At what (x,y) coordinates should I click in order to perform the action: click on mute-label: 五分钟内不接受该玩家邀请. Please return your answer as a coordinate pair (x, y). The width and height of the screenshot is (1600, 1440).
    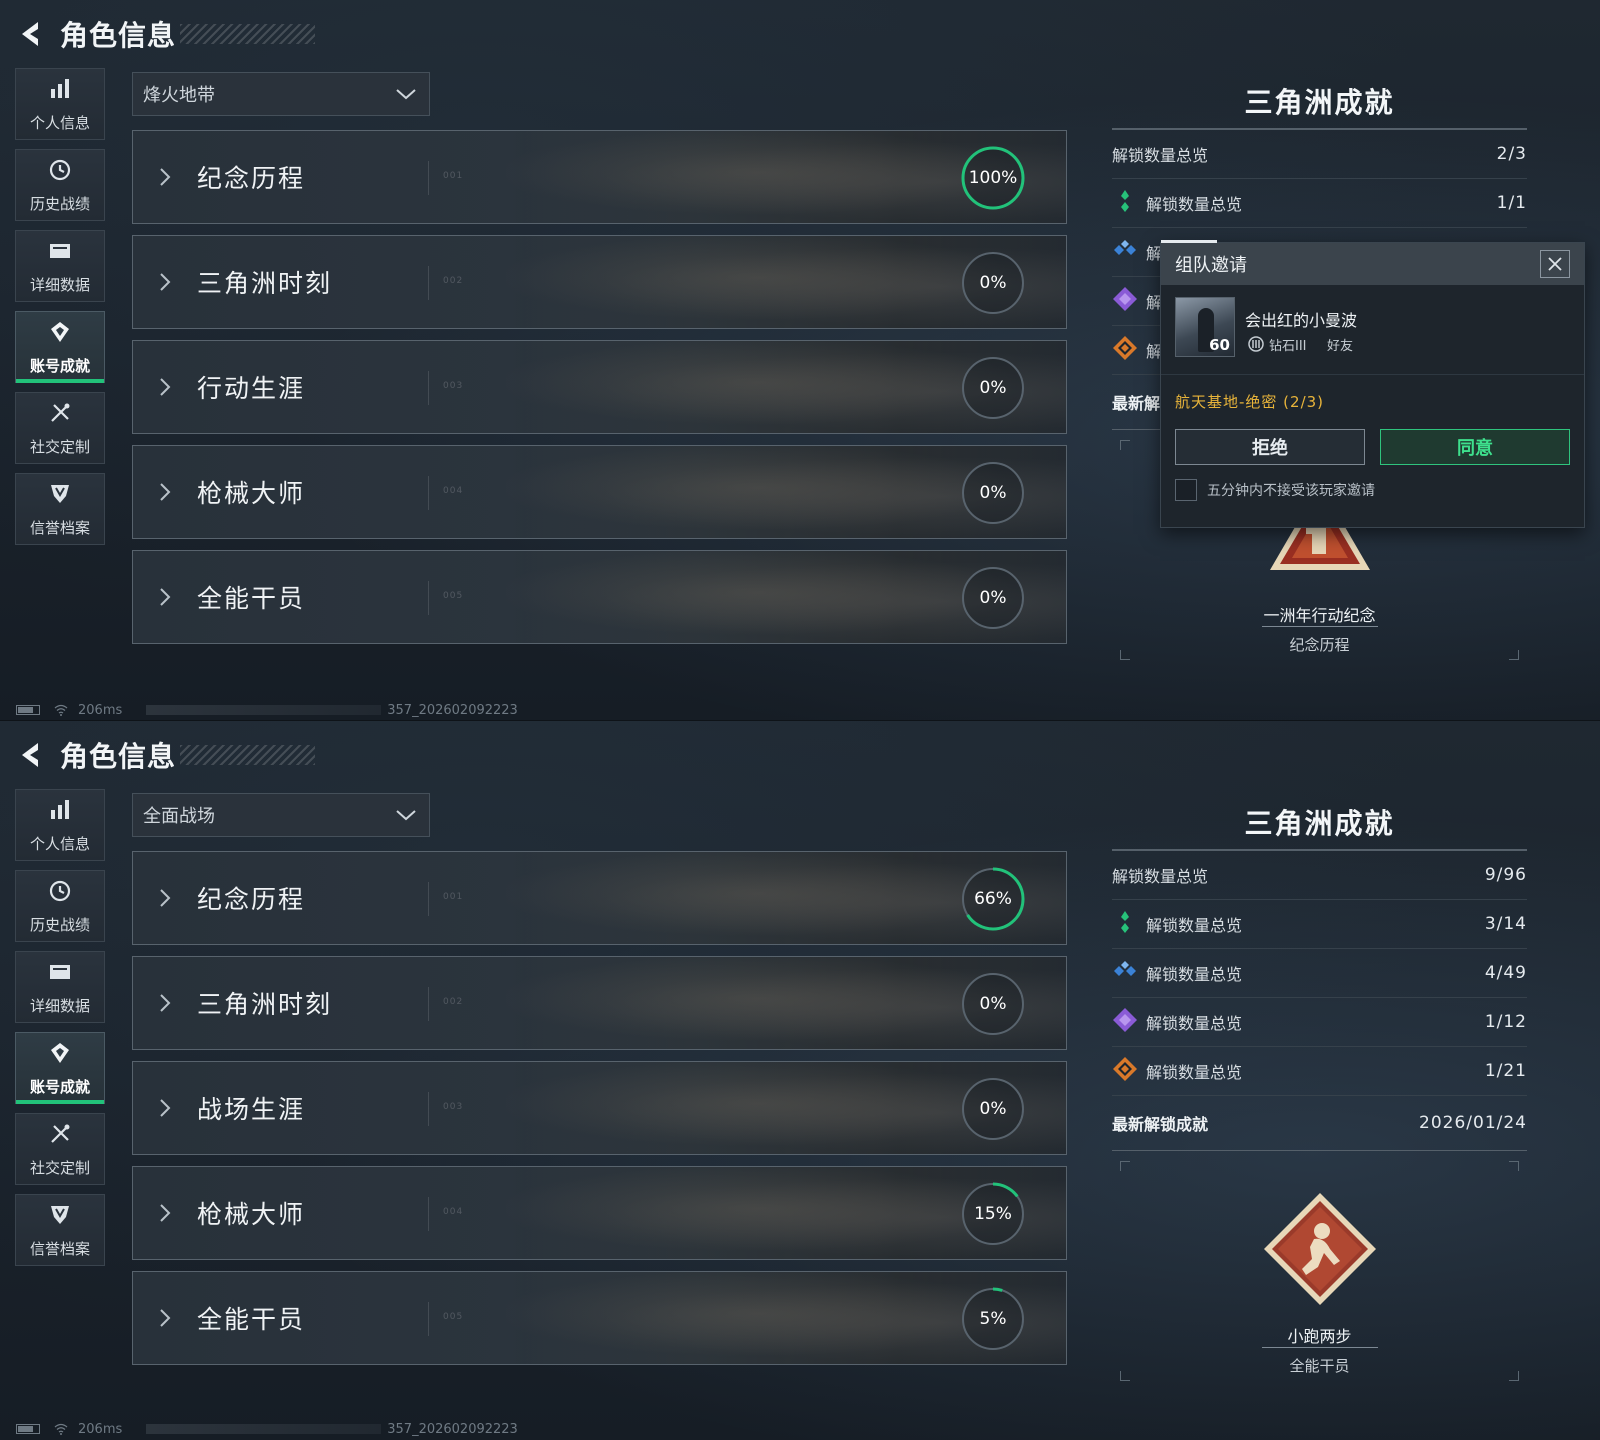
    Looking at the image, I should click on (1291, 491).